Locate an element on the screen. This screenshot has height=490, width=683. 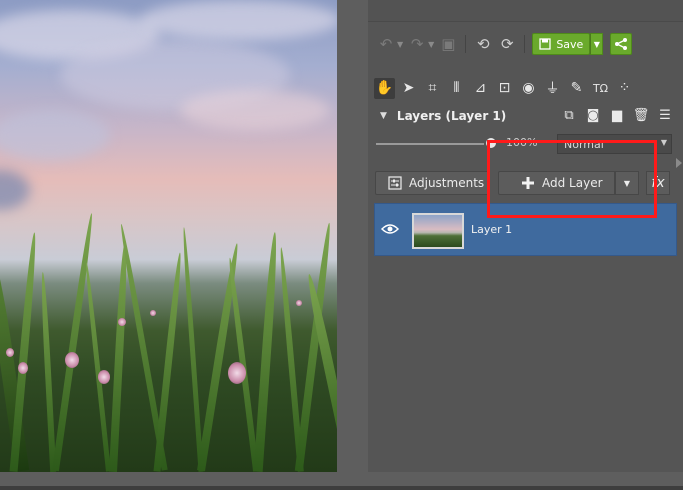
opacity-slider-handle is located at coordinates (491, 143).